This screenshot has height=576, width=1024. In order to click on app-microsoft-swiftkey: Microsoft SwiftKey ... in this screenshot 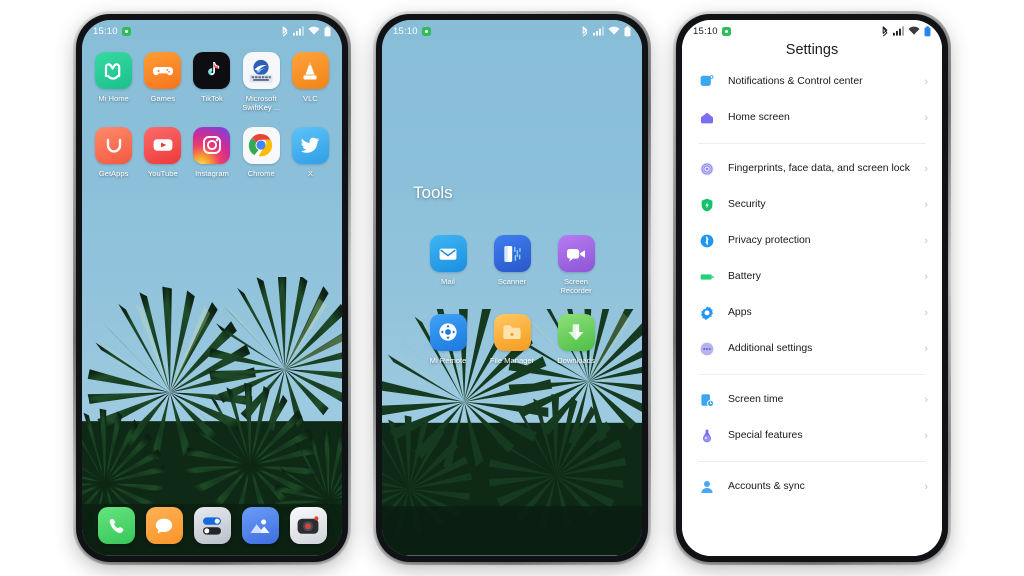, I will do `click(261, 82)`.